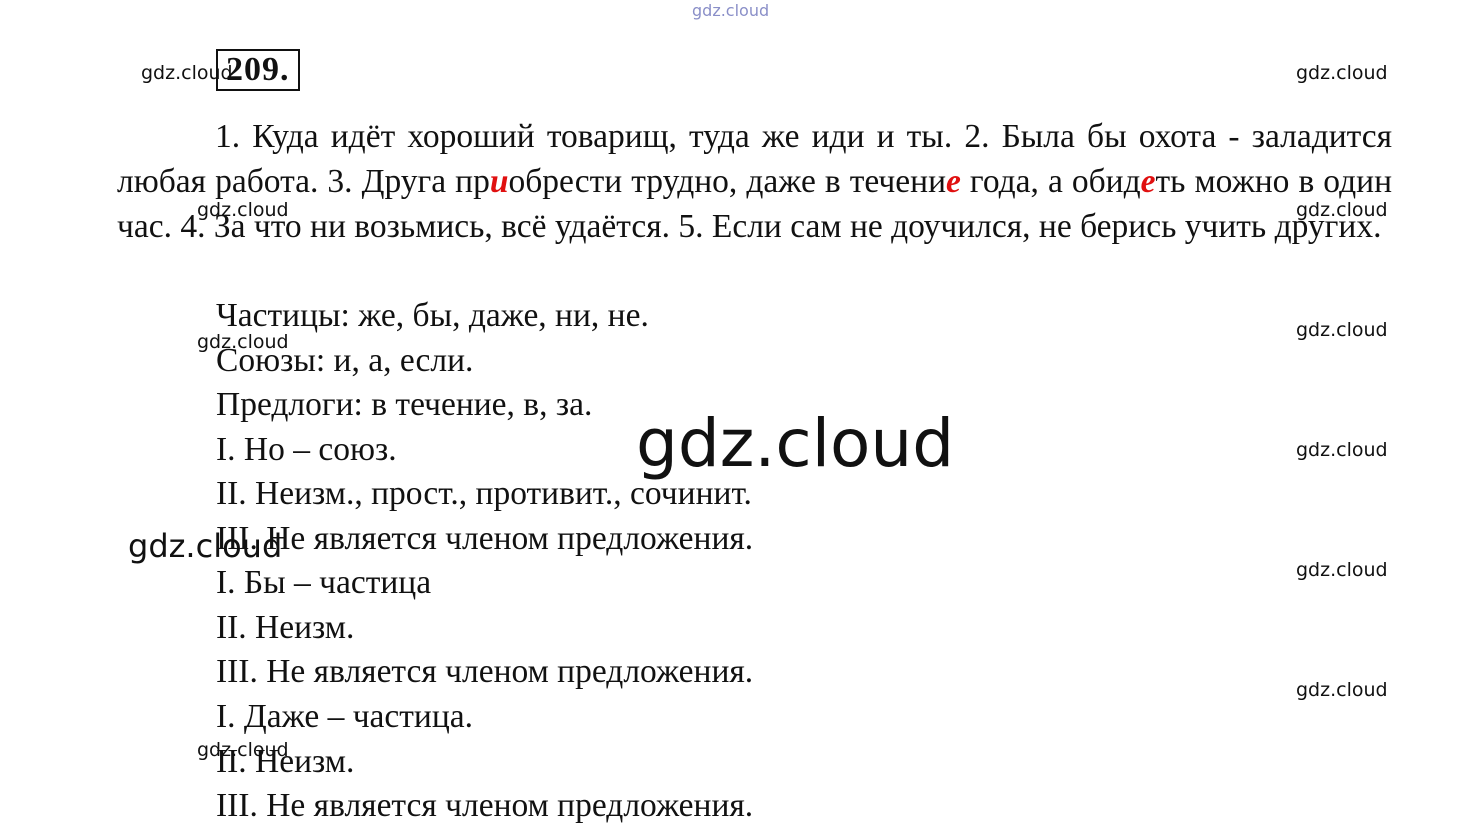 This screenshot has width=1460, height=833. What do you see at coordinates (306, 449) in the screenshot?
I see `line-analysis: I. Но – союз.` at bounding box center [306, 449].